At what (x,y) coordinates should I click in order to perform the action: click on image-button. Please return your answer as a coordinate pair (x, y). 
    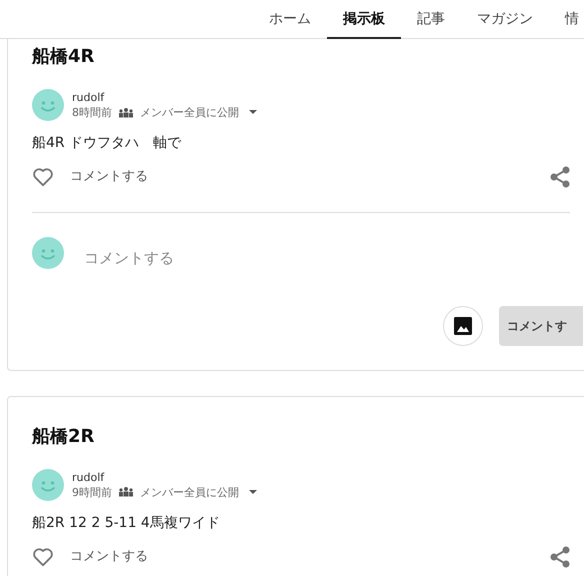
    Looking at the image, I should click on (463, 326).